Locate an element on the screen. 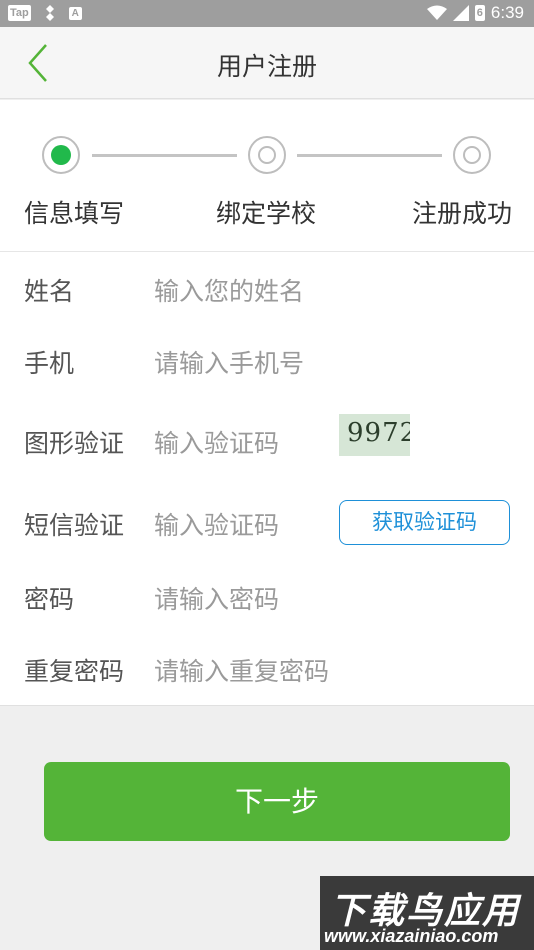 The image size is (534, 950). captcha-text: 9972 is located at coordinates (378, 433).